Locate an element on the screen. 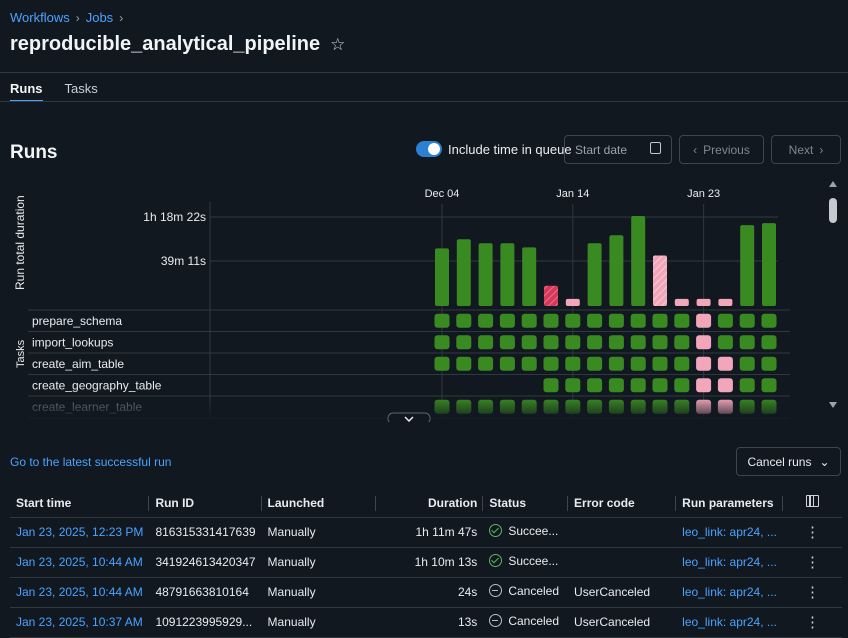 The height and width of the screenshot is (638, 848). tab-tasks: Tasks is located at coordinates (81, 91).